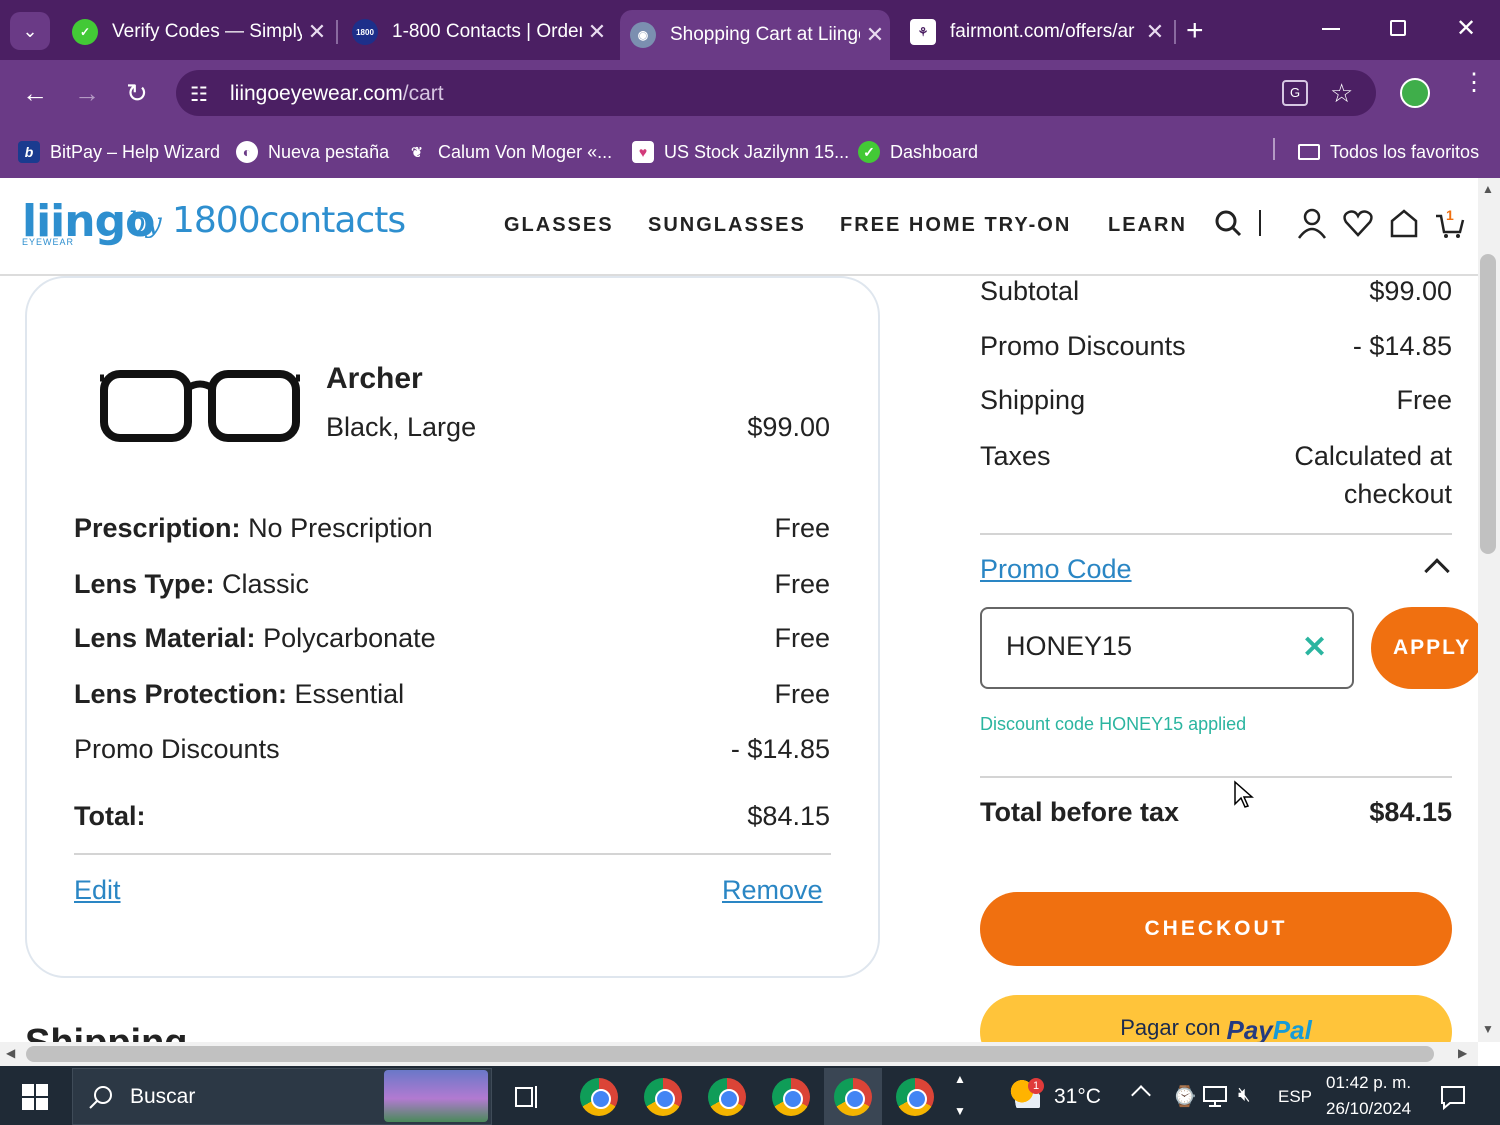 This screenshot has width=1500, height=1125. Describe the element at coordinates (110, 816) in the screenshot. I see `item-total-label: Total:` at that location.